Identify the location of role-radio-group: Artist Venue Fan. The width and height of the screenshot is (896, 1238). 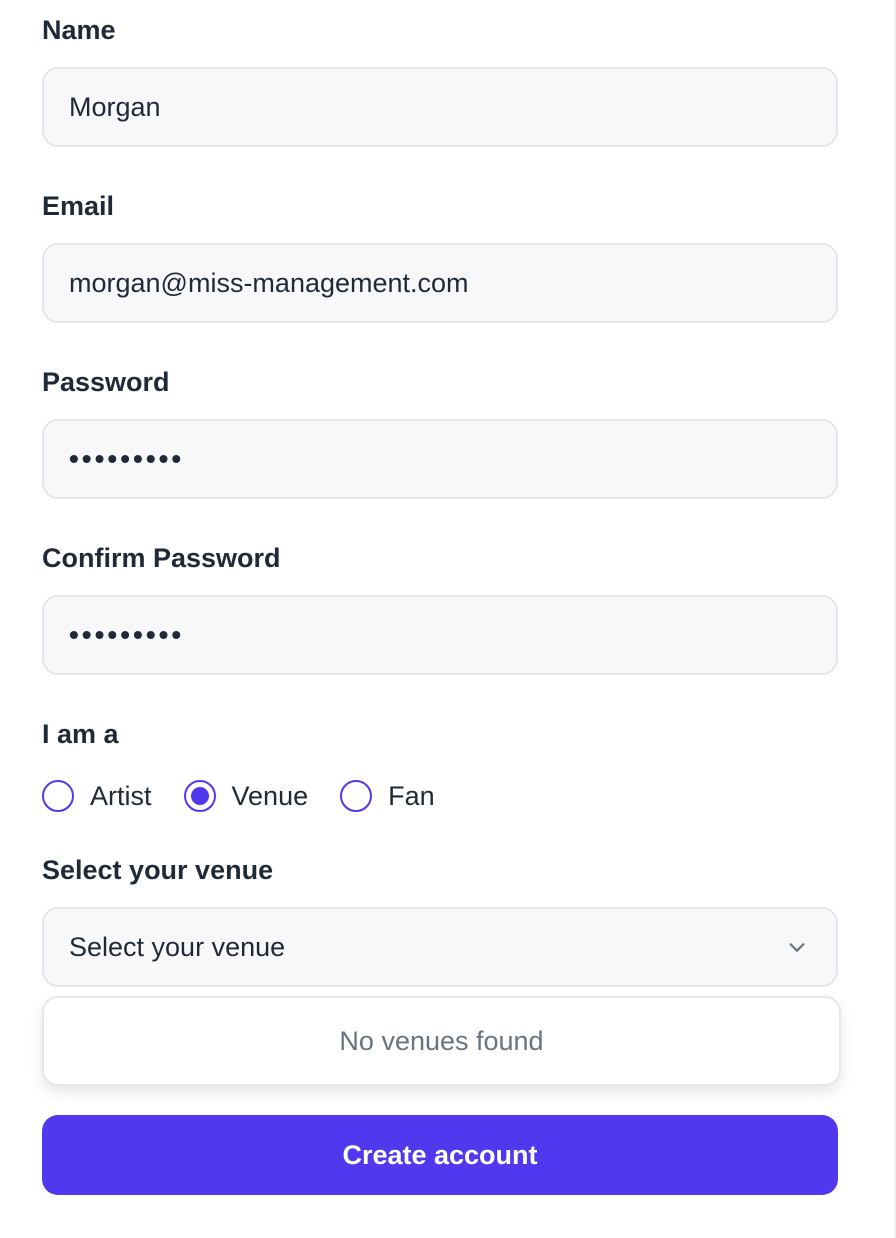
(254, 796).